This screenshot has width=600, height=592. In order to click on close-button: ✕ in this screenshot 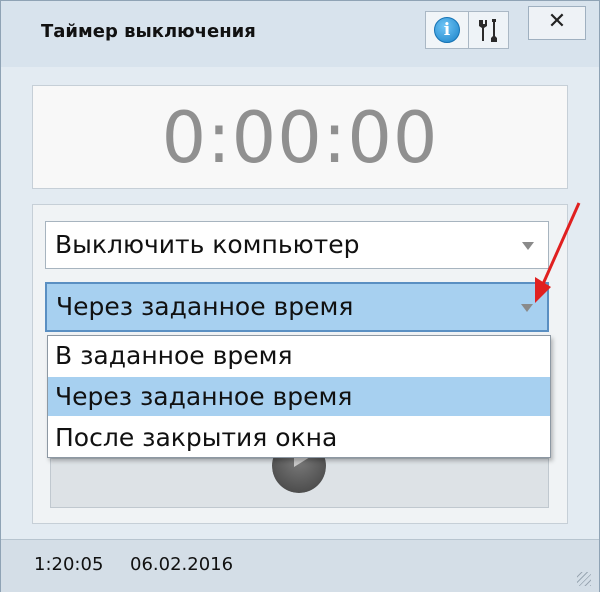, I will do `click(557, 23)`.